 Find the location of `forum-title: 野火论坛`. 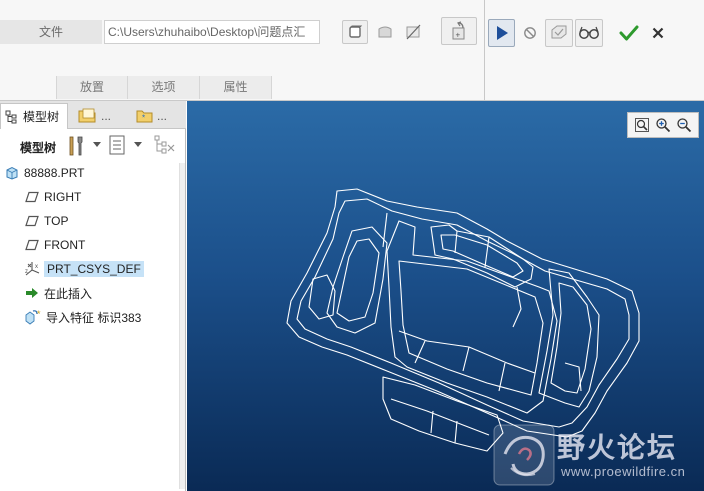

forum-title: 野火论坛 is located at coordinates (617, 447).